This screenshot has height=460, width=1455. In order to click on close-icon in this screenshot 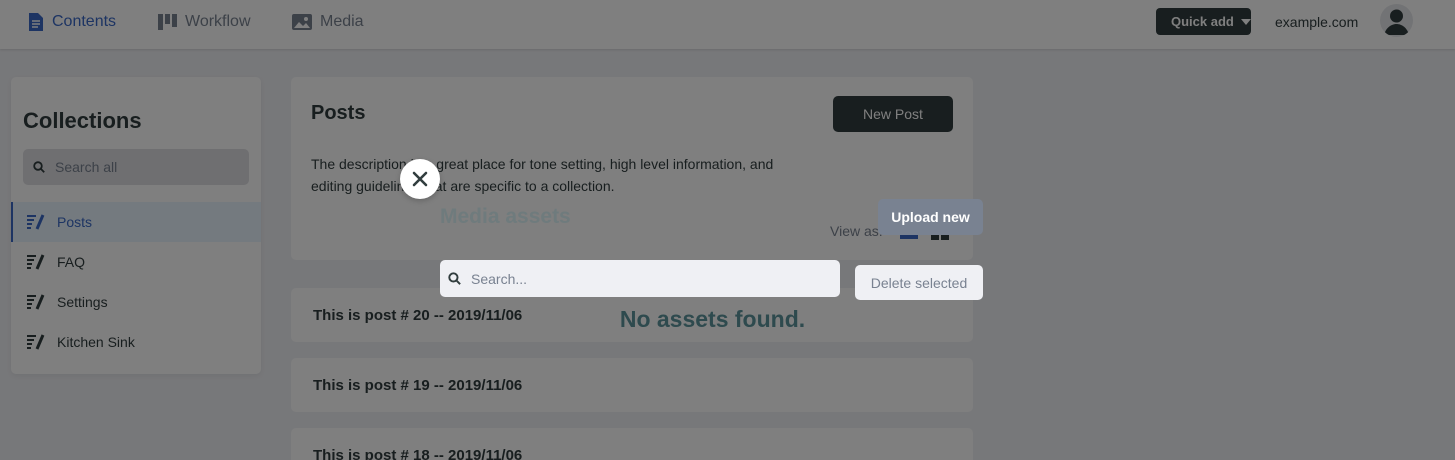, I will do `click(420, 179)`.